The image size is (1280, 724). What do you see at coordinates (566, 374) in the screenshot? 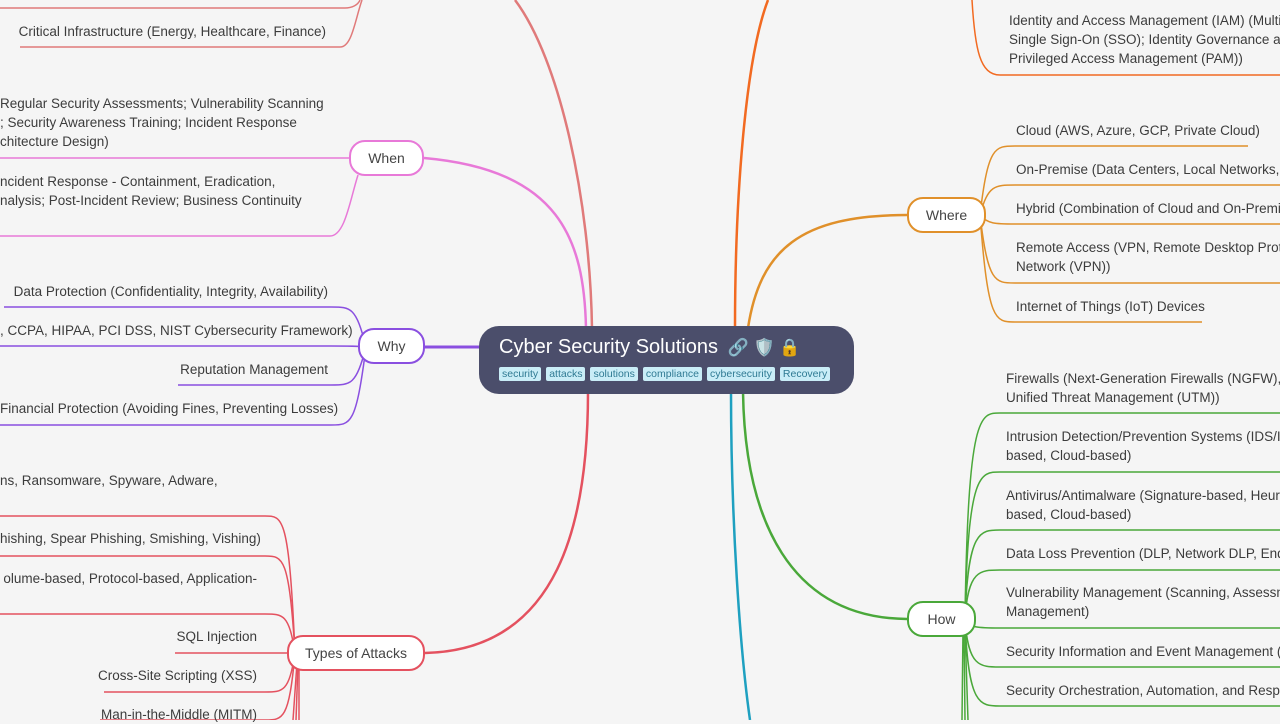
I see `tag: attacks` at bounding box center [566, 374].